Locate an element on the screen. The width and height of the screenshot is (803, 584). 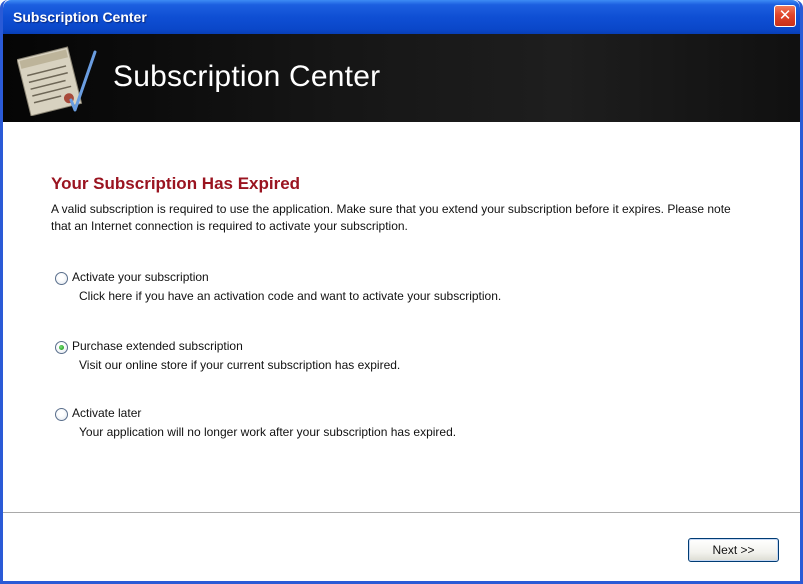
header-banner: Subscription Center is located at coordinates (401, 78).